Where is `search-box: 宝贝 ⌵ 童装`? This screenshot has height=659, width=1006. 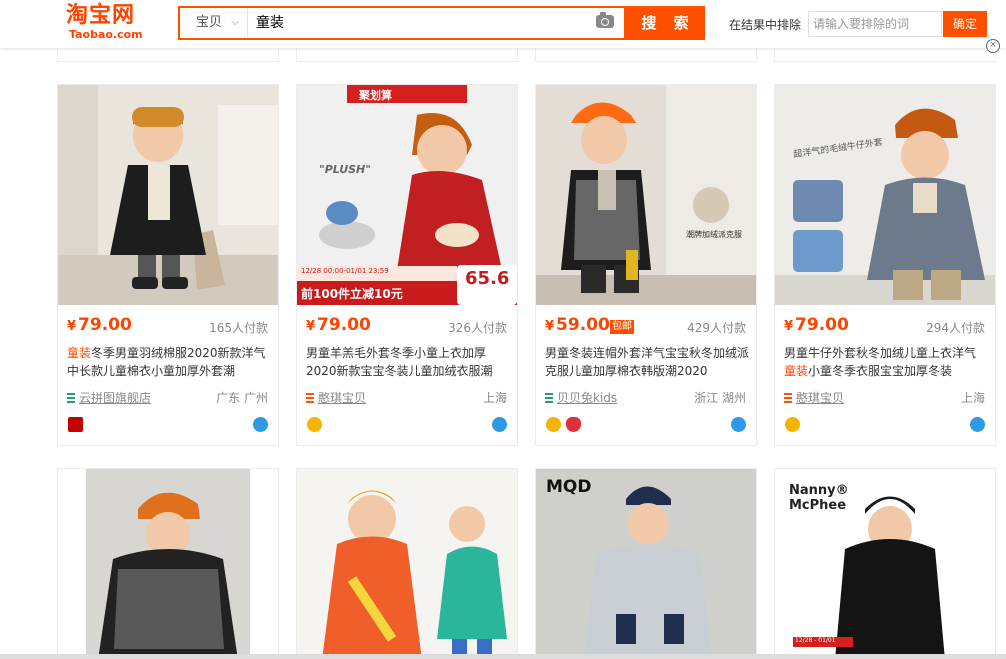
search-box: 宝贝 ⌵ 童装 is located at coordinates (402, 23).